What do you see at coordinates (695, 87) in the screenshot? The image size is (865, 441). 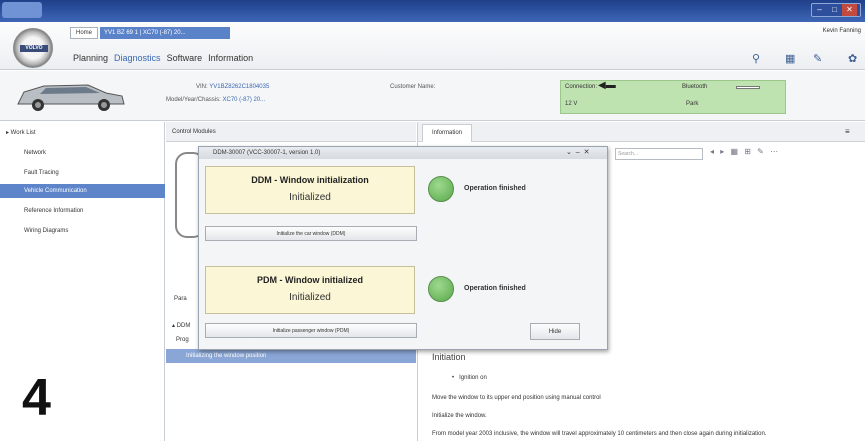 I see `bluetooth-label: Bluetooth` at bounding box center [695, 87].